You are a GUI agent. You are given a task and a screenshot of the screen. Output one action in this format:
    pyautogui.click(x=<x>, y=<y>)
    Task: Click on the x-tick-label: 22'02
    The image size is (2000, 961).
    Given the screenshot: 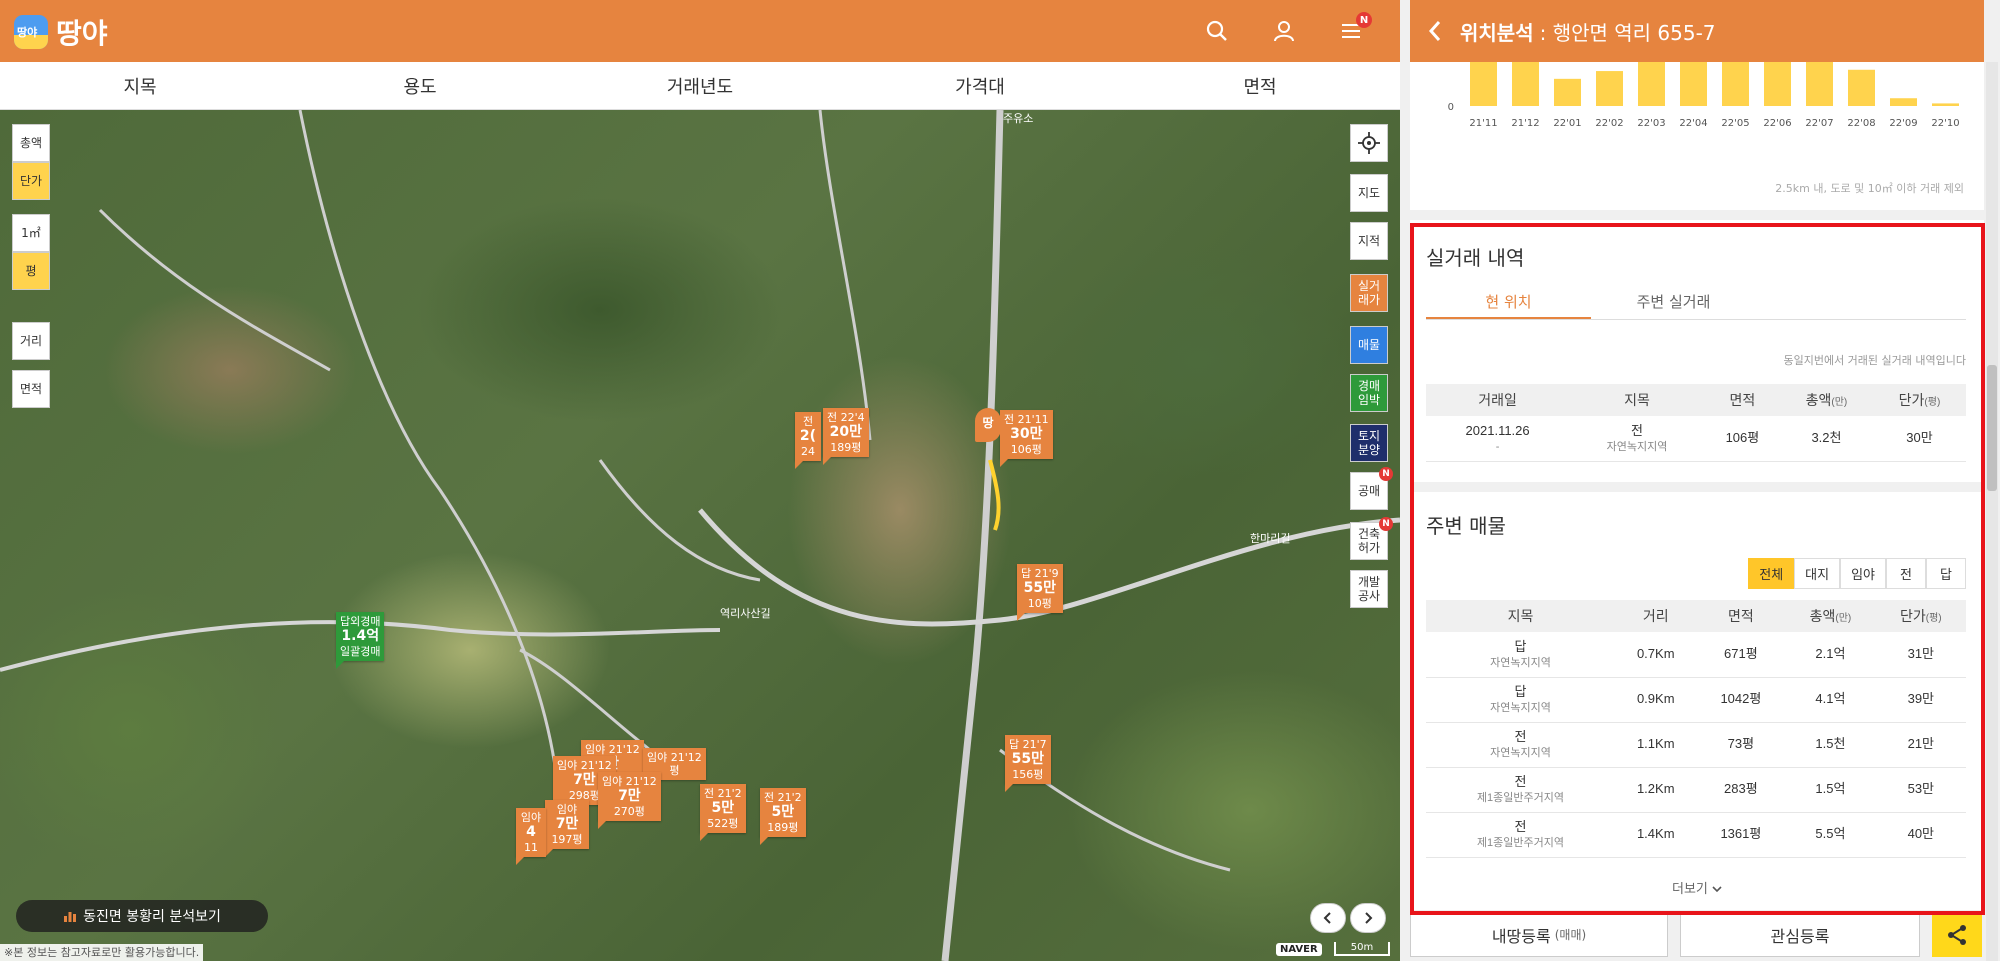 What is the action you would take?
    pyautogui.click(x=1609, y=123)
    